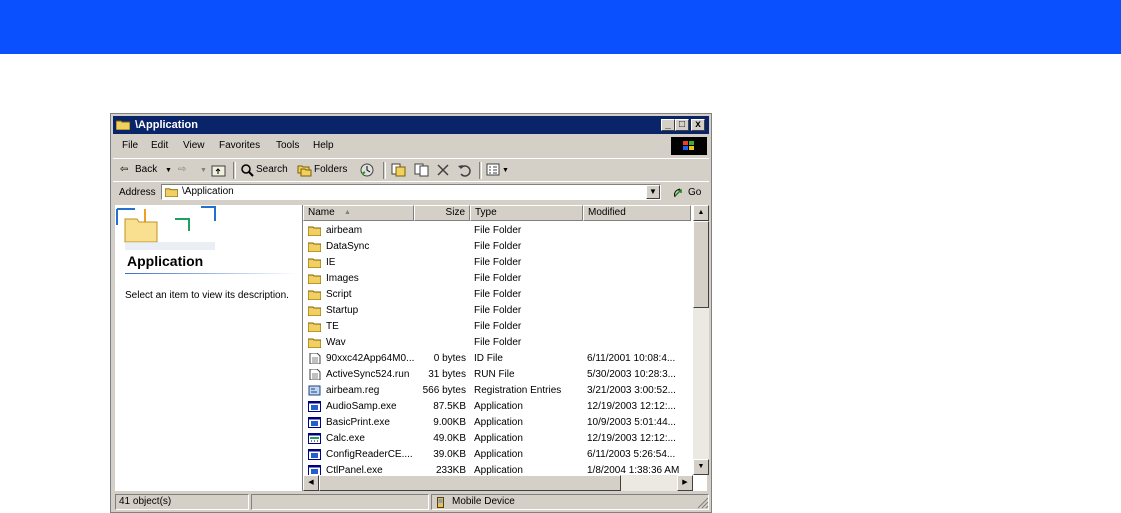  Describe the element at coordinates (526, 213) in the screenshot. I see `column-header-type: Type` at that location.